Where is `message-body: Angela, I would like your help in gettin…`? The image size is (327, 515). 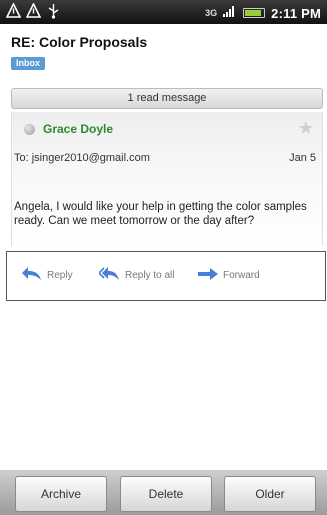 message-body: Angela, I would like your help in gettin… is located at coordinates (160, 214).